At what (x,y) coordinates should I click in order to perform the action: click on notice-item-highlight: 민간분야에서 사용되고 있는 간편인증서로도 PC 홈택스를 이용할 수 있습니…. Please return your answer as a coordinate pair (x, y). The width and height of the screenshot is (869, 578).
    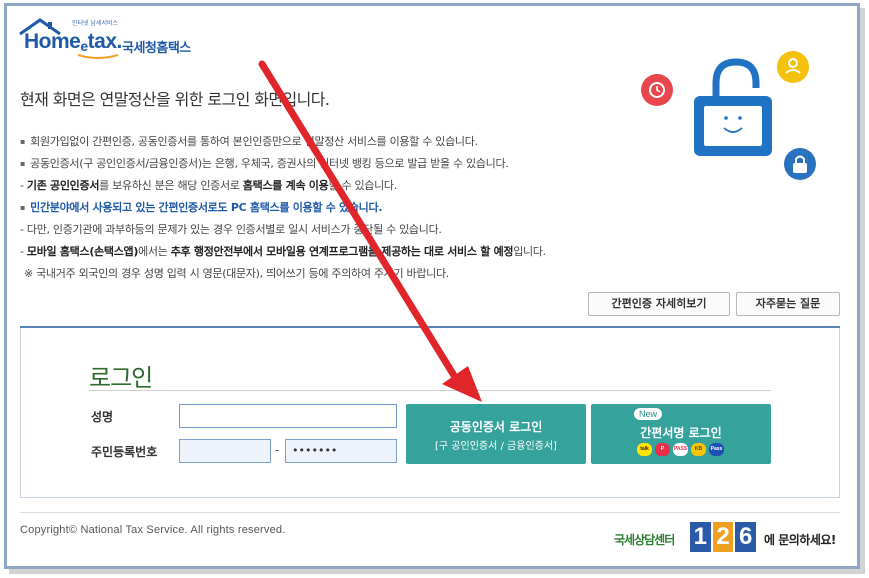
    Looking at the image, I should click on (330, 208).